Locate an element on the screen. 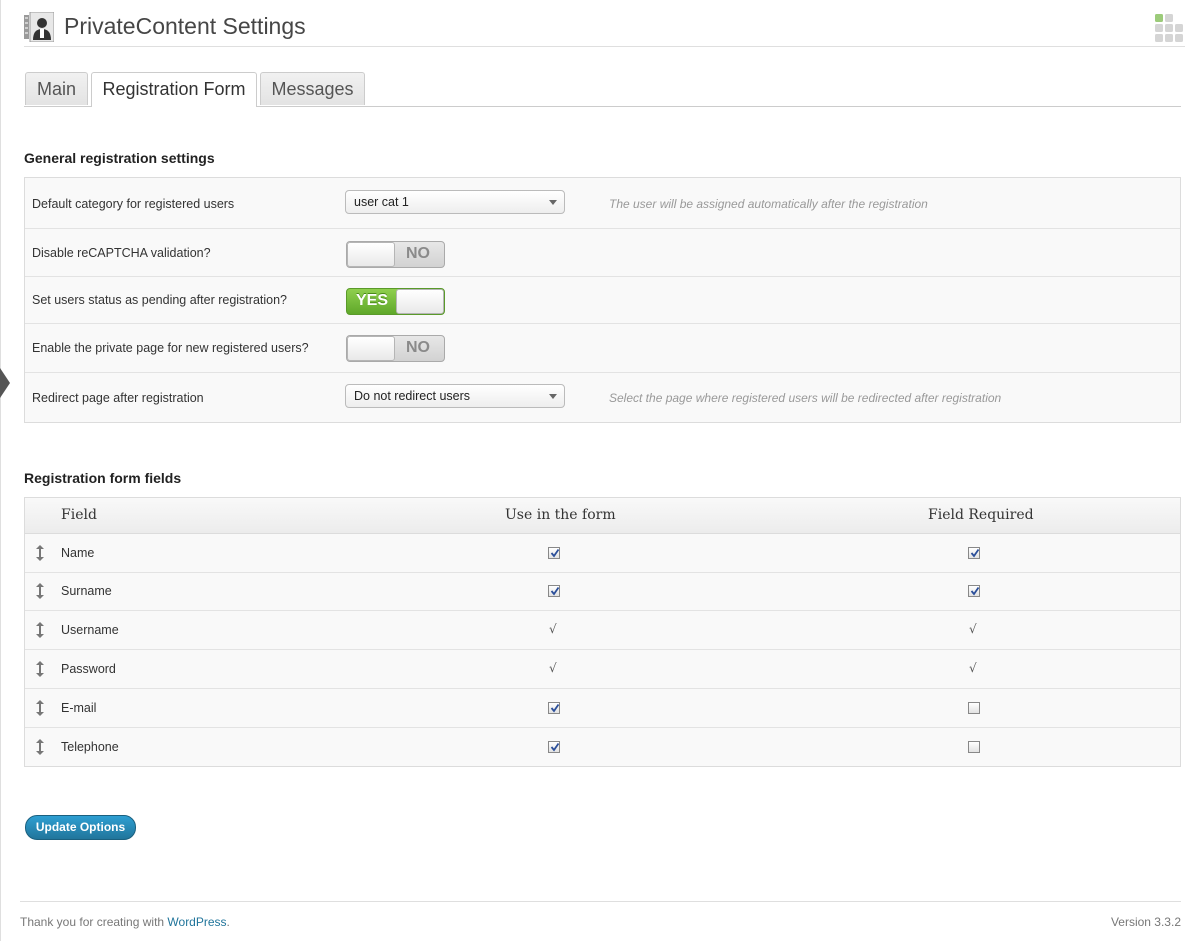 This screenshot has height=941, width=1197. footer-thanks: Thank you for creating with WordPress. is located at coordinates (125, 922).